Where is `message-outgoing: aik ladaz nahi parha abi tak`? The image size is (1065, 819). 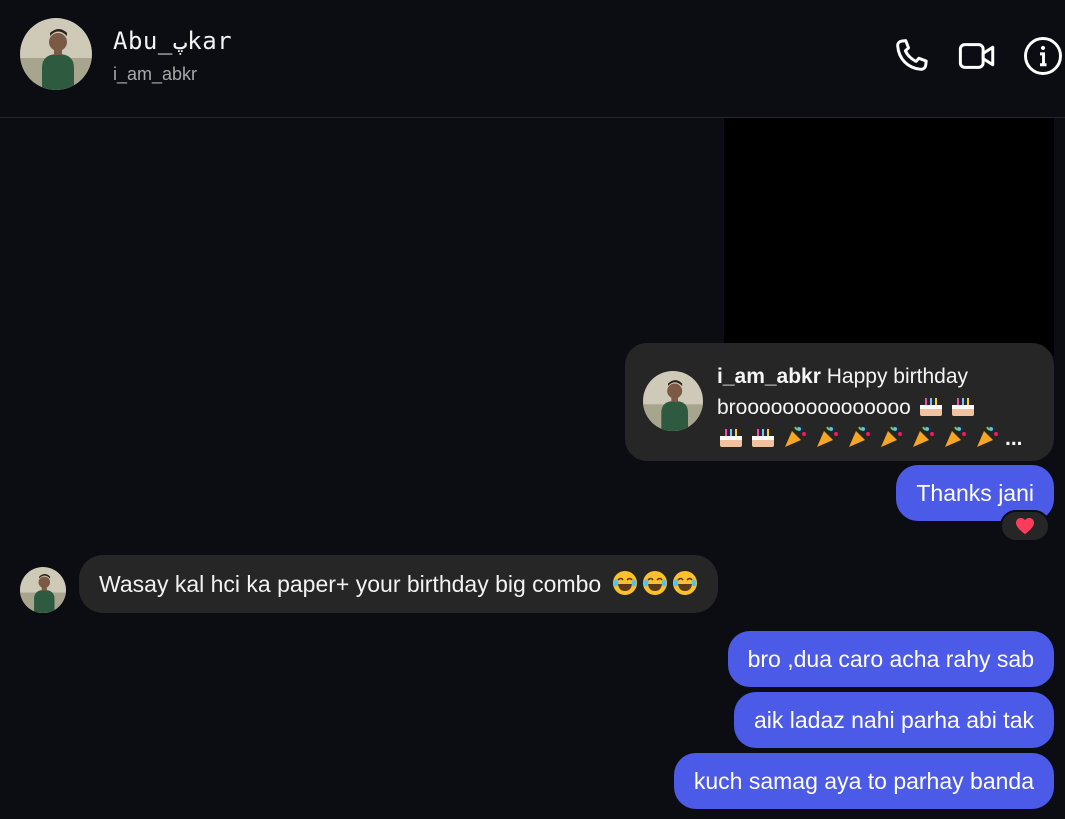 message-outgoing: aik ladaz nahi parha abi tak is located at coordinates (893, 720).